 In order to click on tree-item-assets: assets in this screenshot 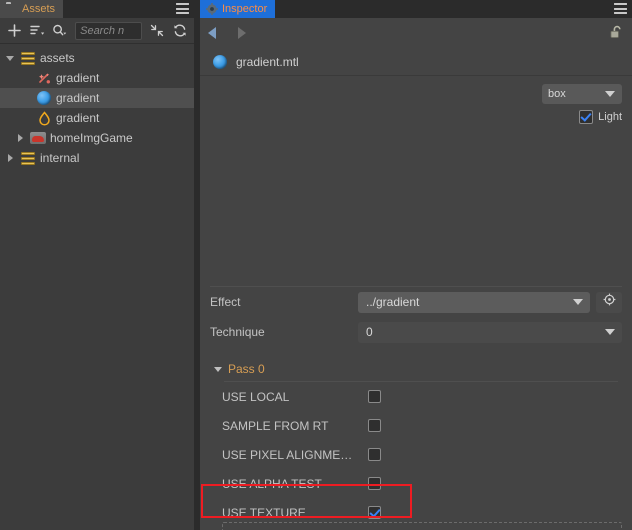, I will do `click(97, 58)`.